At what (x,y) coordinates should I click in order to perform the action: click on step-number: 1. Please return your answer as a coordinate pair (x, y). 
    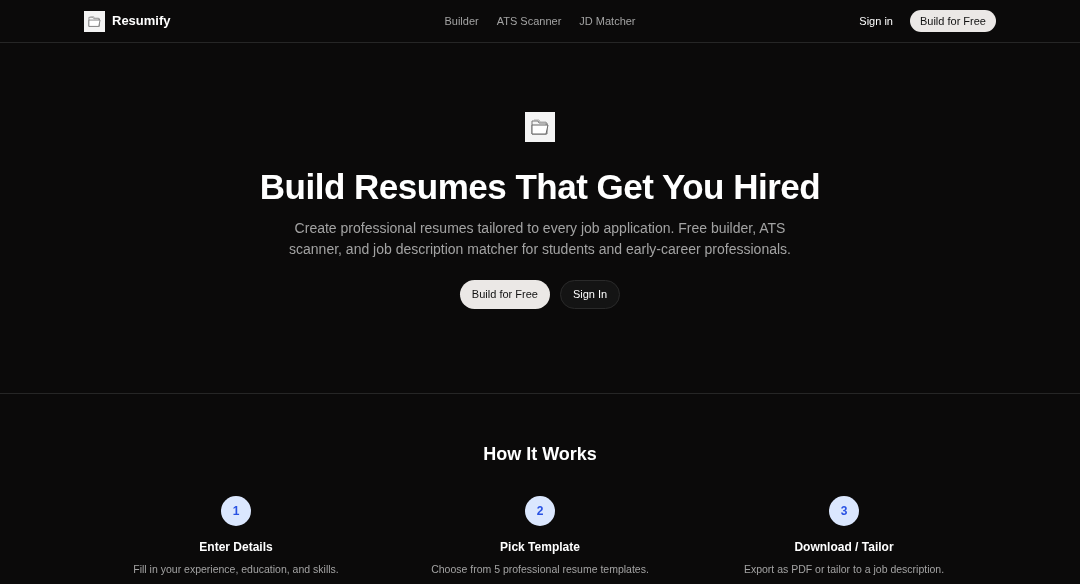
    Looking at the image, I should click on (236, 511).